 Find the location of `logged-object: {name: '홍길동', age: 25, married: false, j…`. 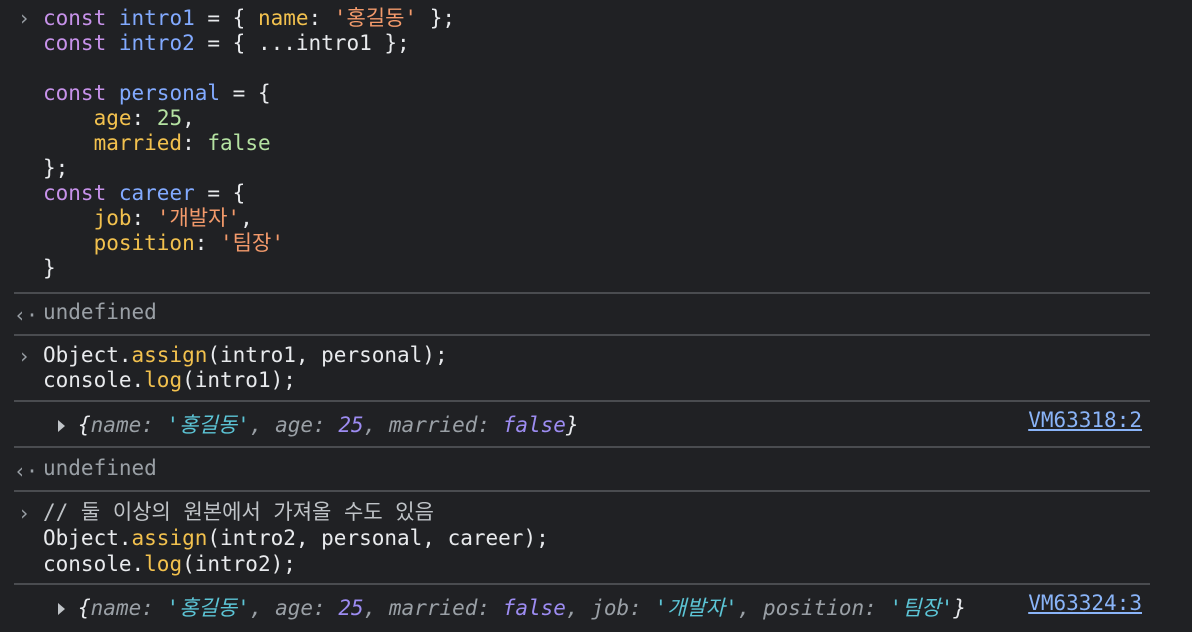

logged-object: {name: '홍길동', age: 25, married: false, j… is located at coordinates (522, 608).